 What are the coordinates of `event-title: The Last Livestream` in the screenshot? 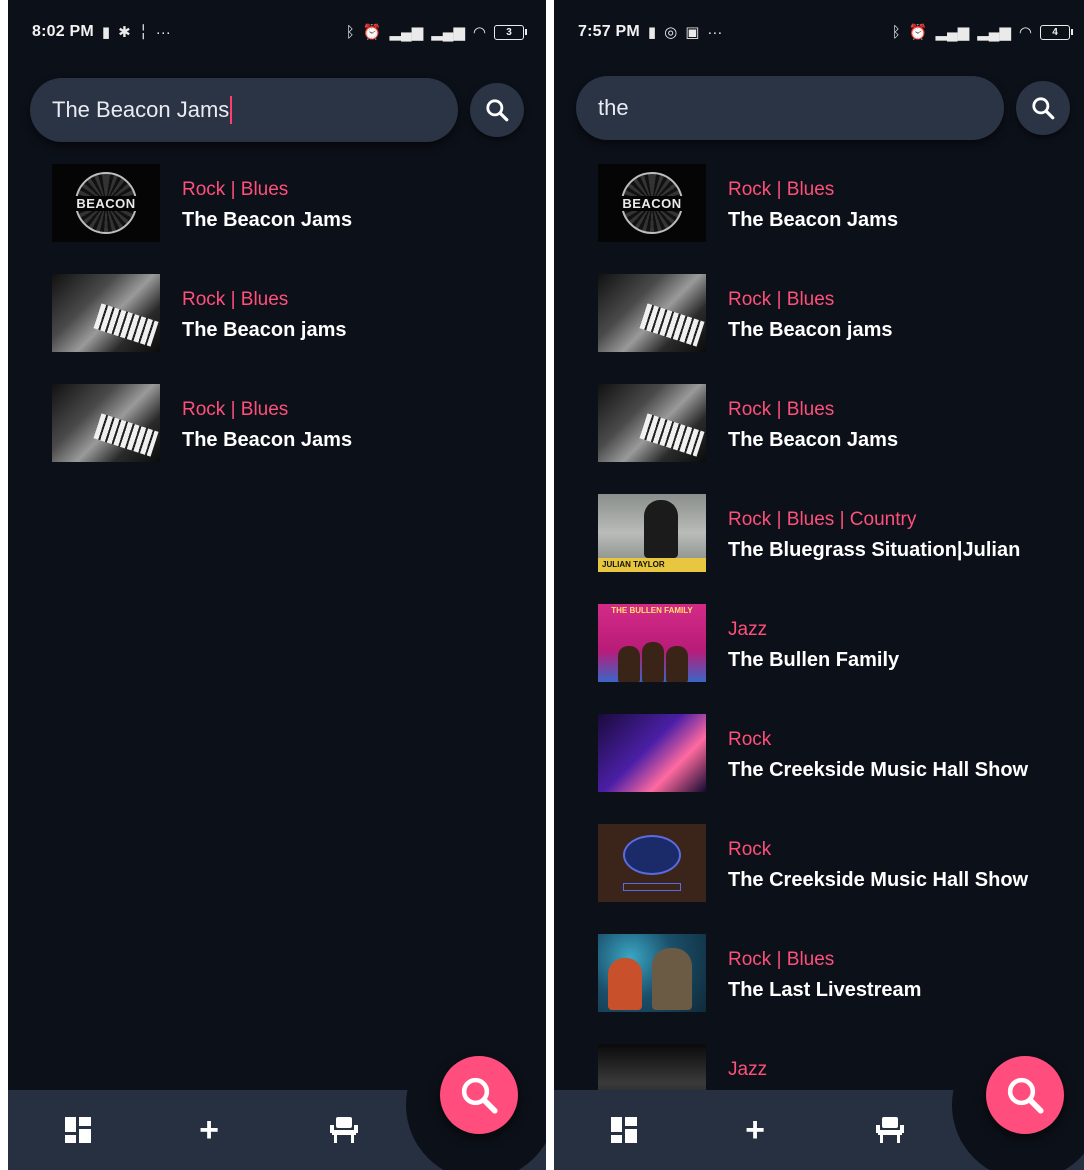 It's located at (825, 990).